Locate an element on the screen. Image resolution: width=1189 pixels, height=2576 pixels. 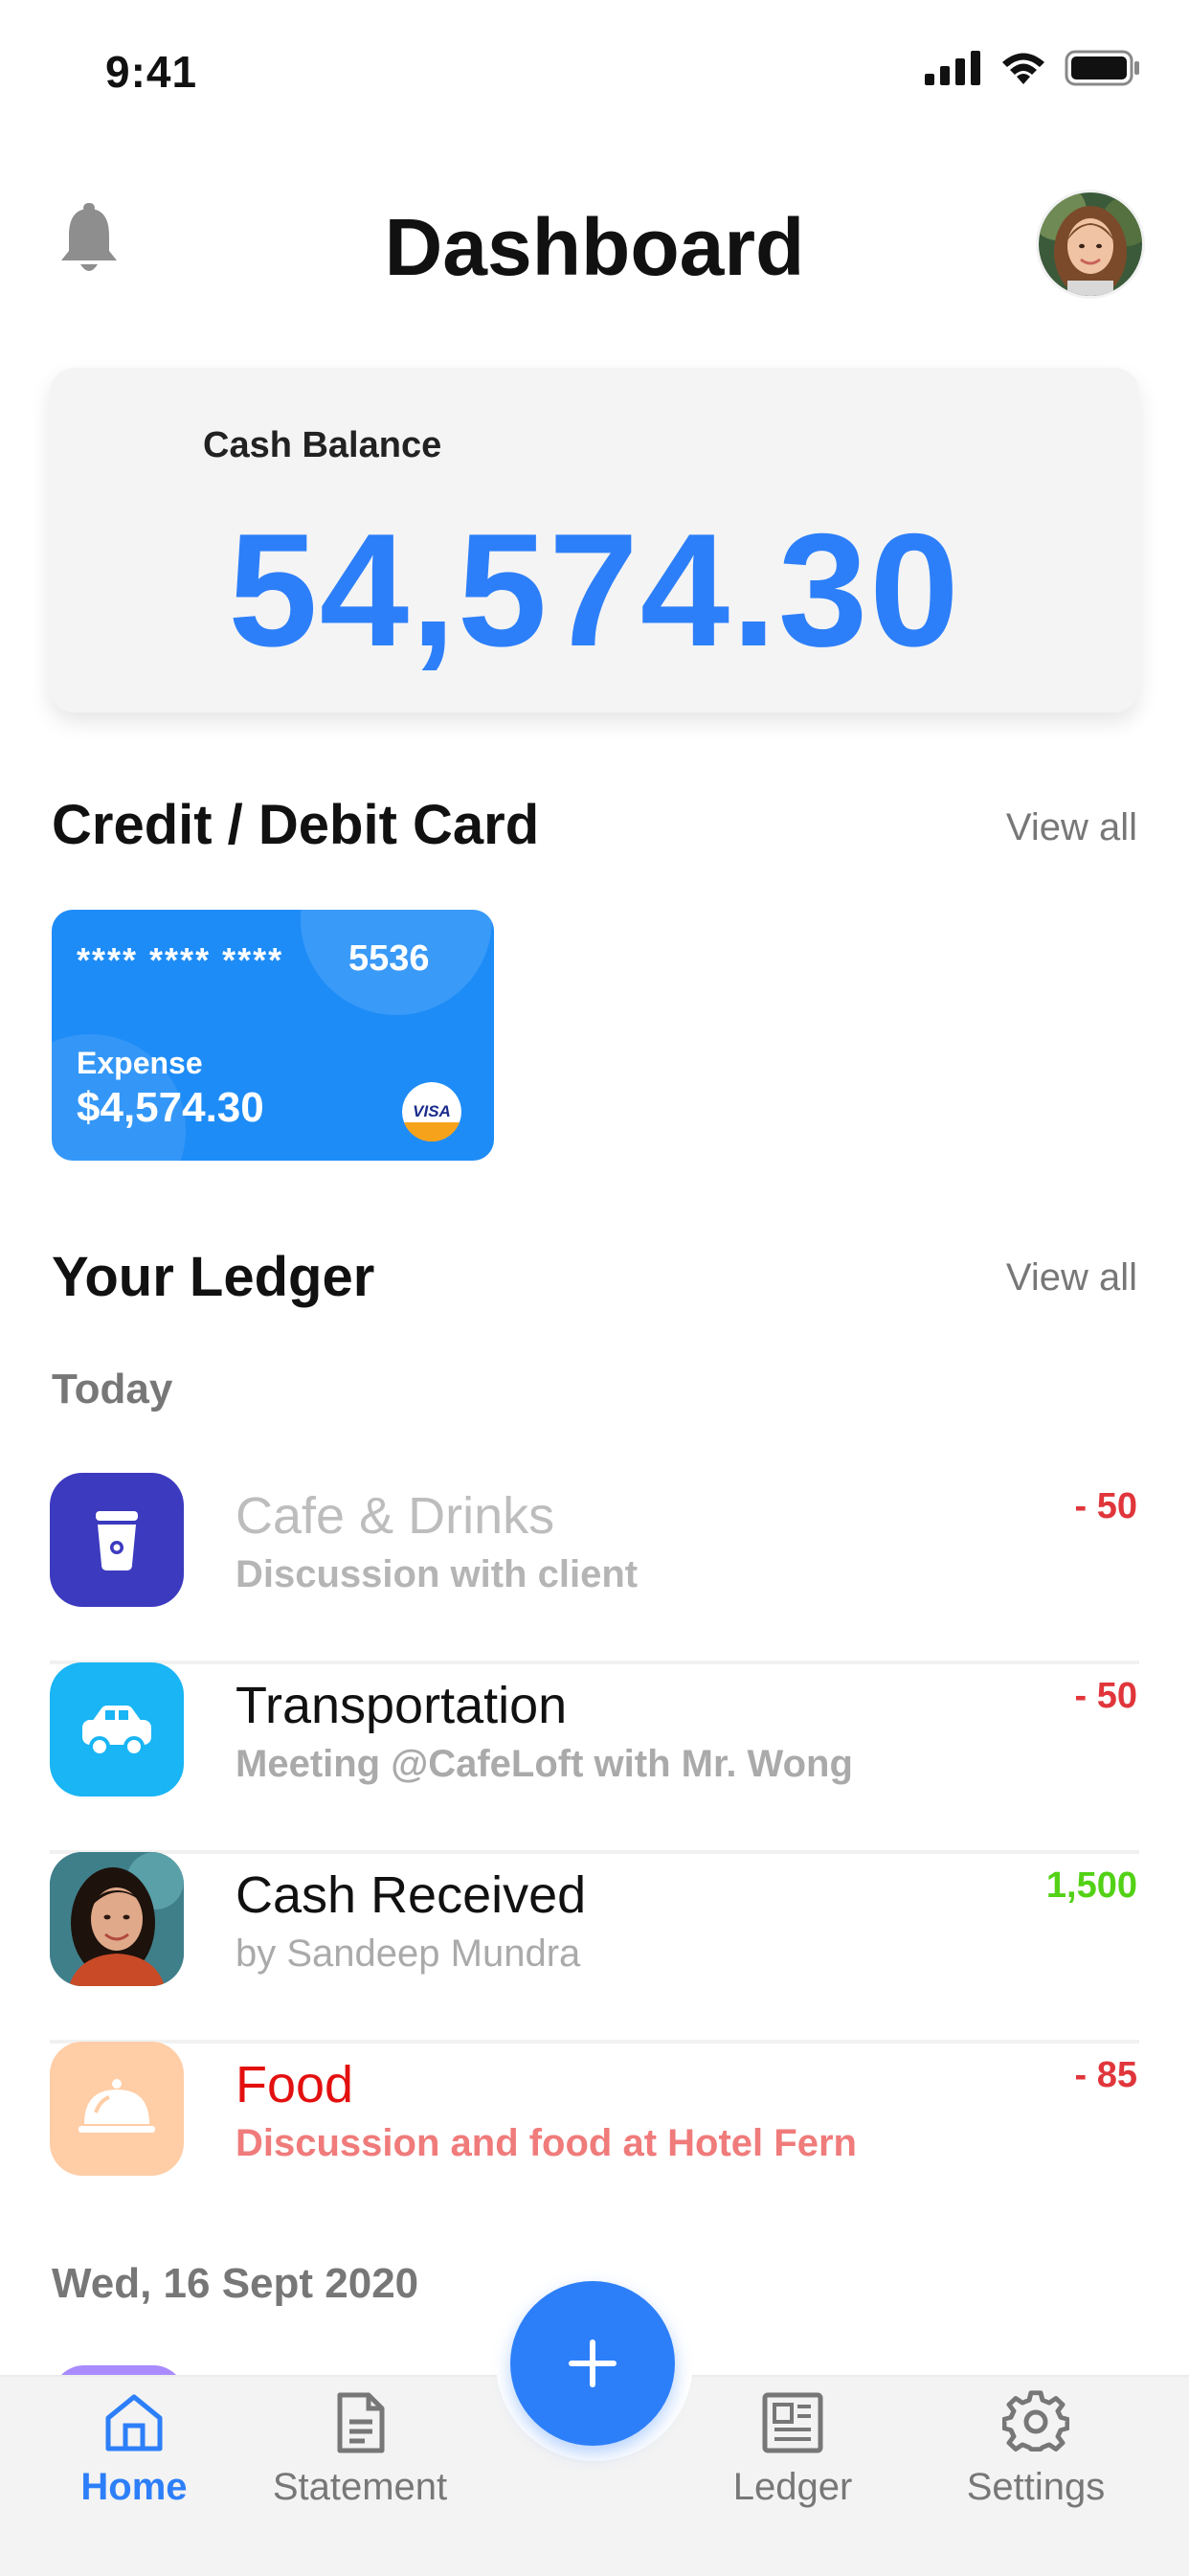
home-icon is located at coordinates (134, 2423).